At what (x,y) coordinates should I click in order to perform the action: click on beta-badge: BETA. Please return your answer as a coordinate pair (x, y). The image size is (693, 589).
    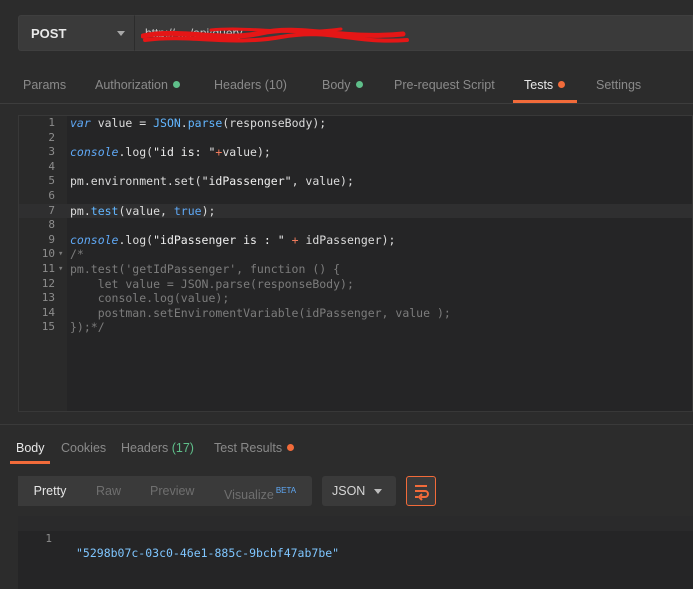
    Looking at the image, I should click on (286, 490).